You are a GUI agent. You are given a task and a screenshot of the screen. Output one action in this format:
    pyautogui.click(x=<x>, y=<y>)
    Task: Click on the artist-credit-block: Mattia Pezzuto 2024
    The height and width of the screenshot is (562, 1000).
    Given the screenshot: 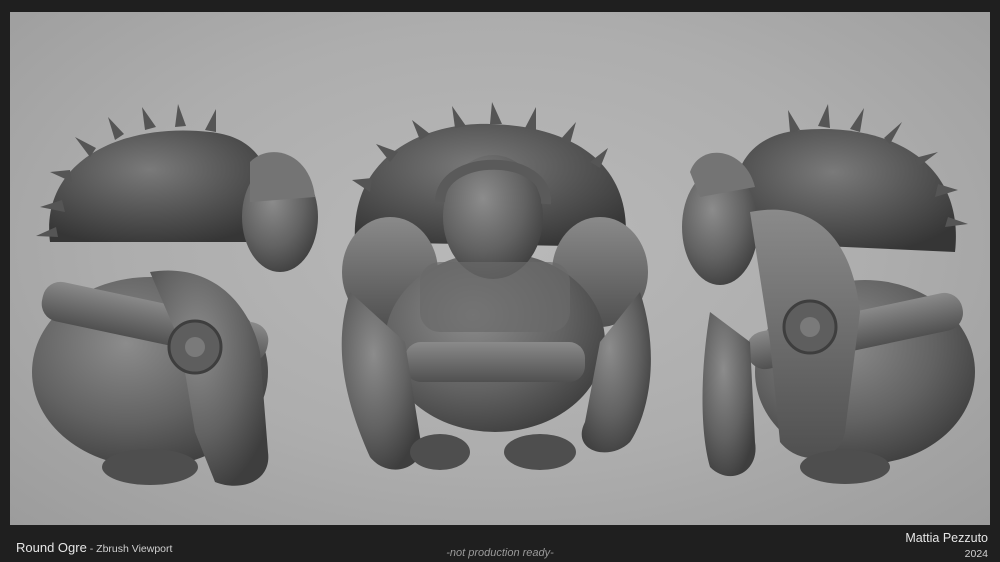 What is the action you would take?
    pyautogui.click(x=946, y=546)
    